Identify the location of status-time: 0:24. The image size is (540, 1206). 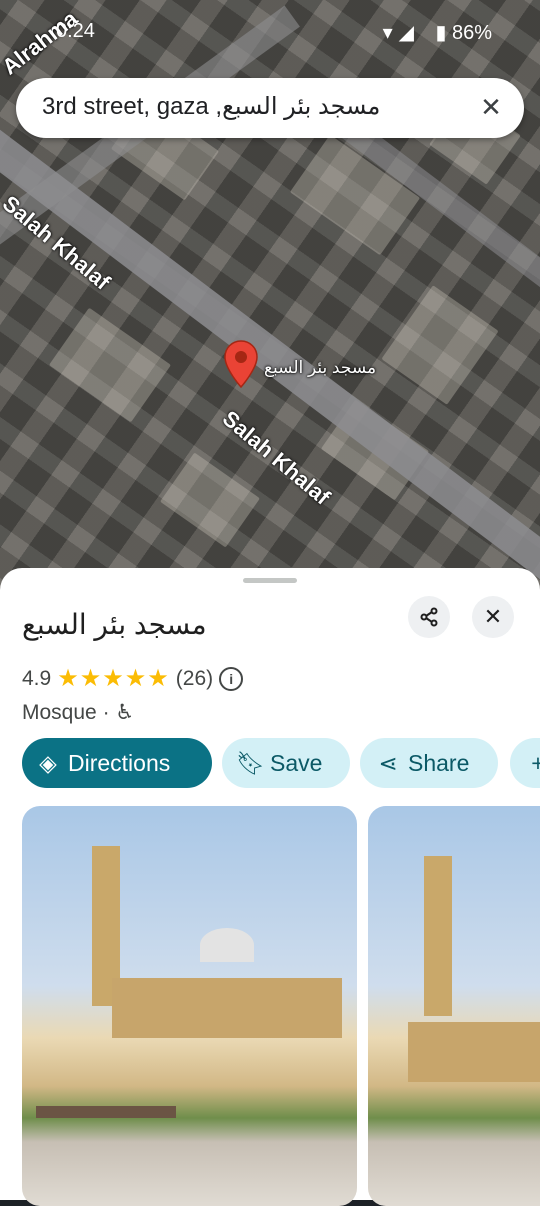
(75, 31).